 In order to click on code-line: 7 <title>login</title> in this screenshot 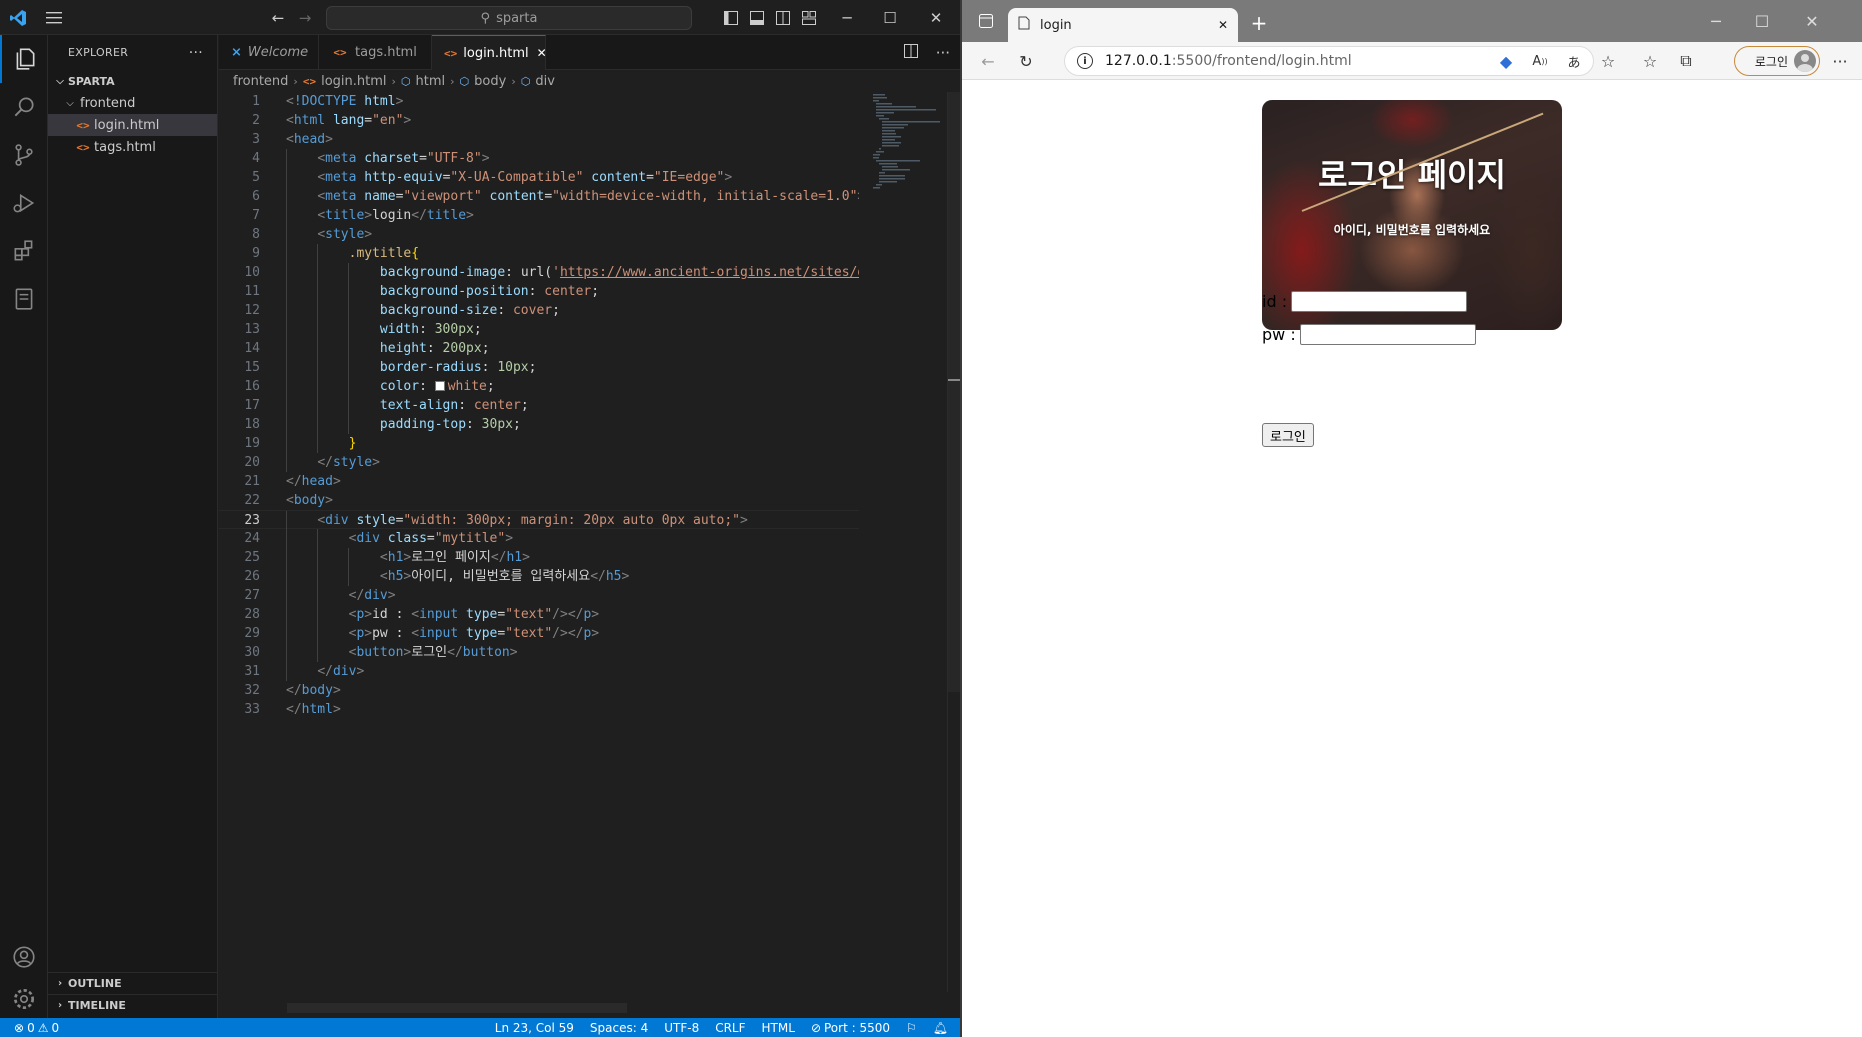, I will do `click(539, 215)`.